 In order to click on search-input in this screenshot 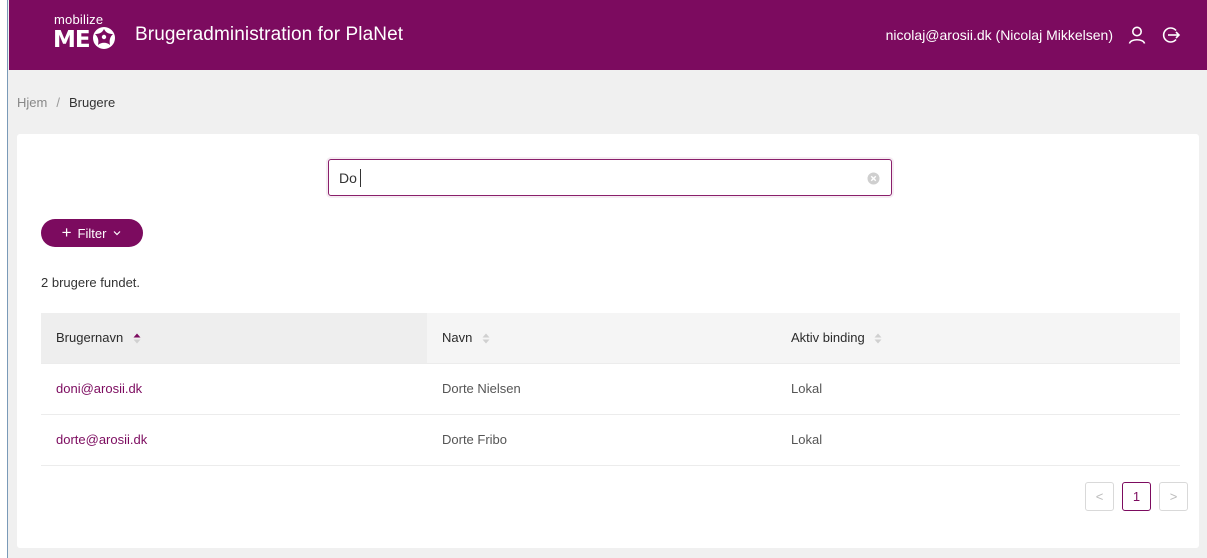, I will do `click(610, 177)`.